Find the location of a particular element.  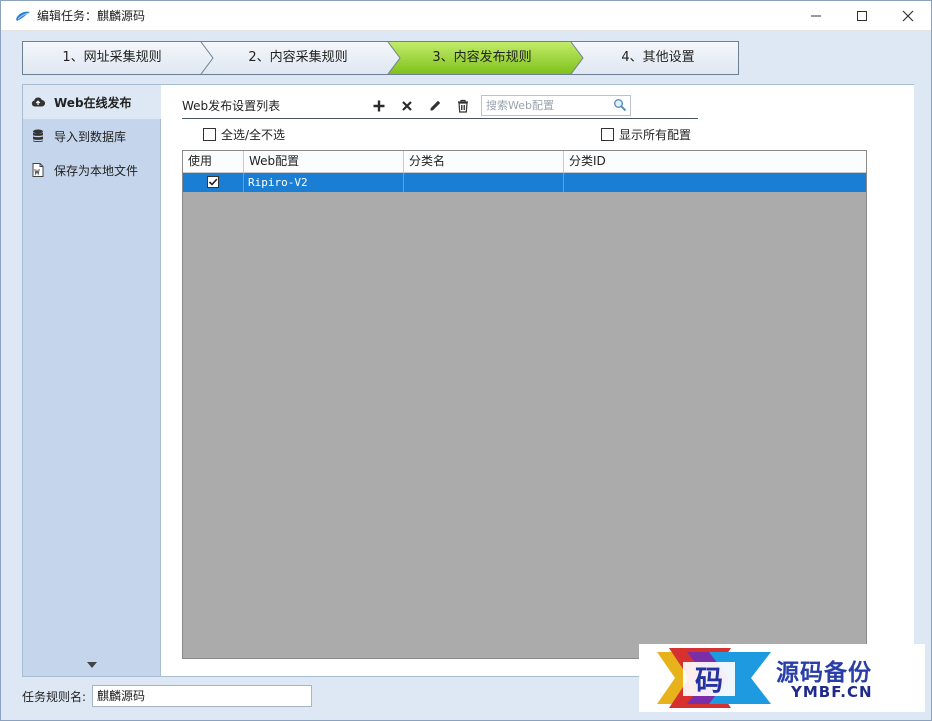

show-all-configs-label: 显示所有配置 is located at coordinates (655, 135).